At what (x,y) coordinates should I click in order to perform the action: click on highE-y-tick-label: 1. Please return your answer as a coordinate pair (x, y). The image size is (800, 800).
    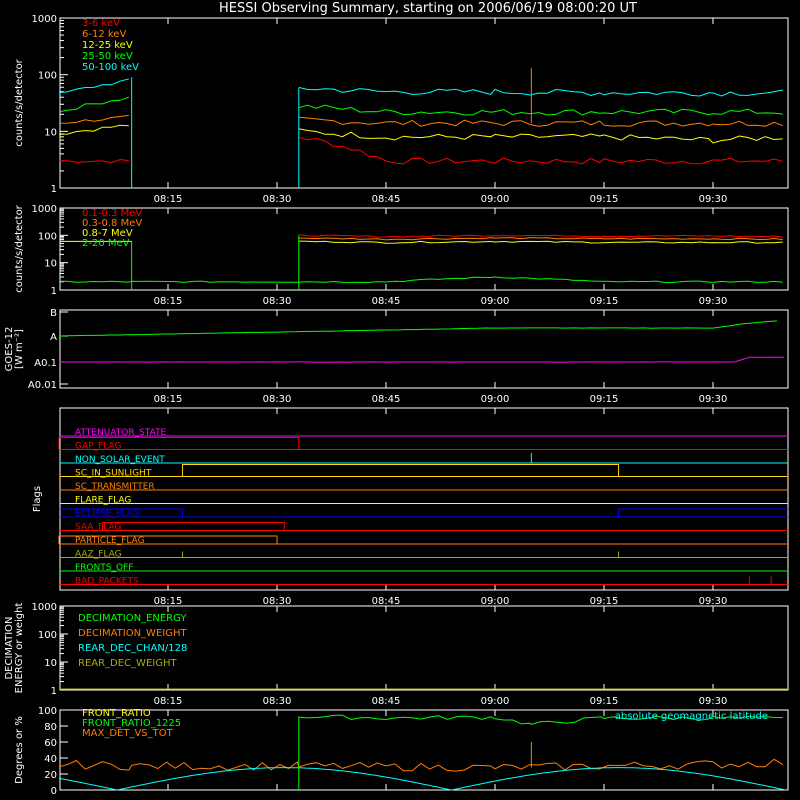
    Looking at the image, I should click on (54, 291).